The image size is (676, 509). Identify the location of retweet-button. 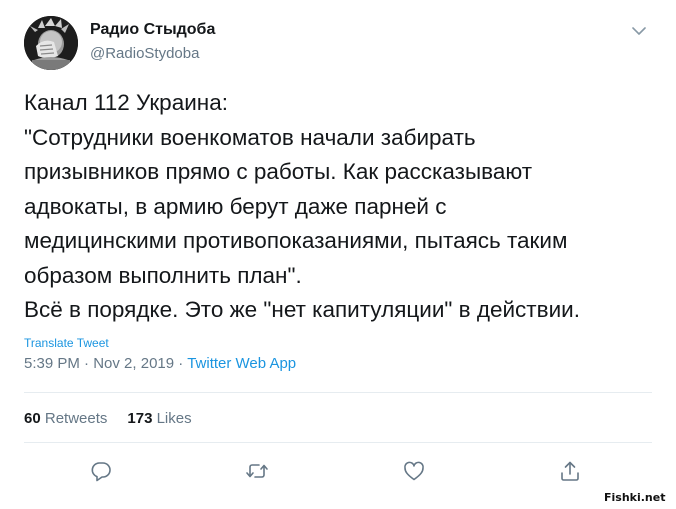
(257, 471).